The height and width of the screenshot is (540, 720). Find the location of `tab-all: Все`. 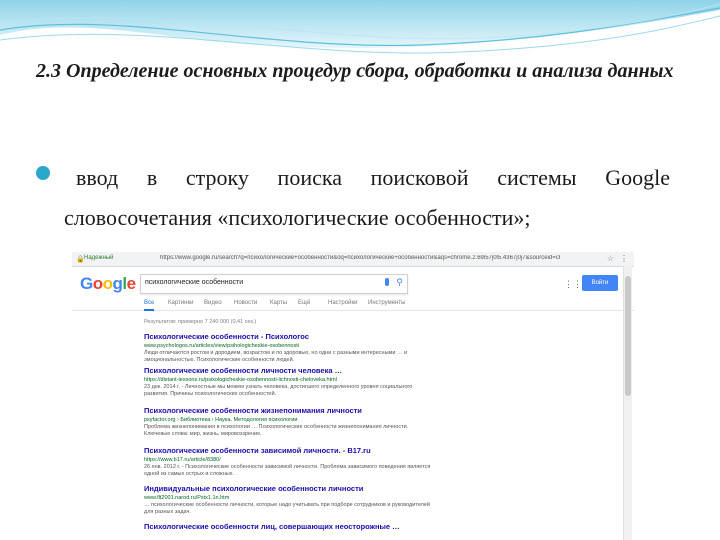

tab-all: Все is located at coordinates (149, 305).